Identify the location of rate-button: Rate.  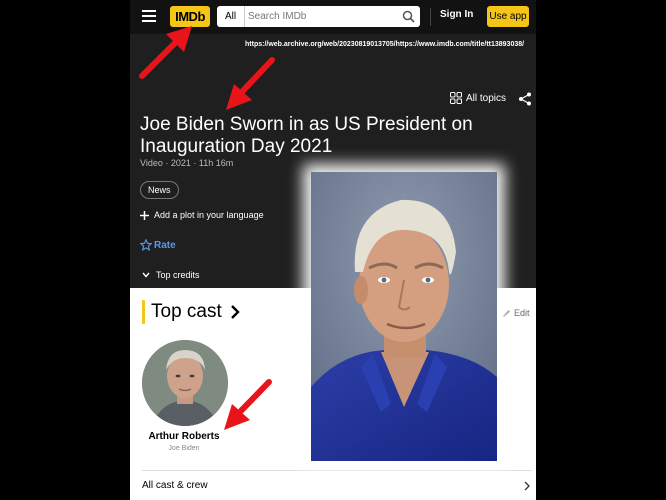
(158, 245).